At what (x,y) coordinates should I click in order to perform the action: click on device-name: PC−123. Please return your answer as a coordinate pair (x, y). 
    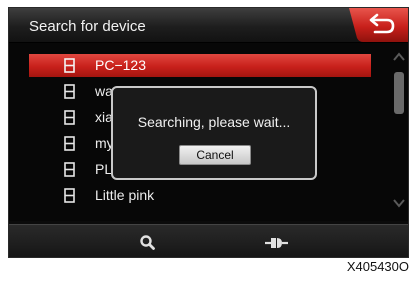
    Looking at the image, I should click on (120, 65).